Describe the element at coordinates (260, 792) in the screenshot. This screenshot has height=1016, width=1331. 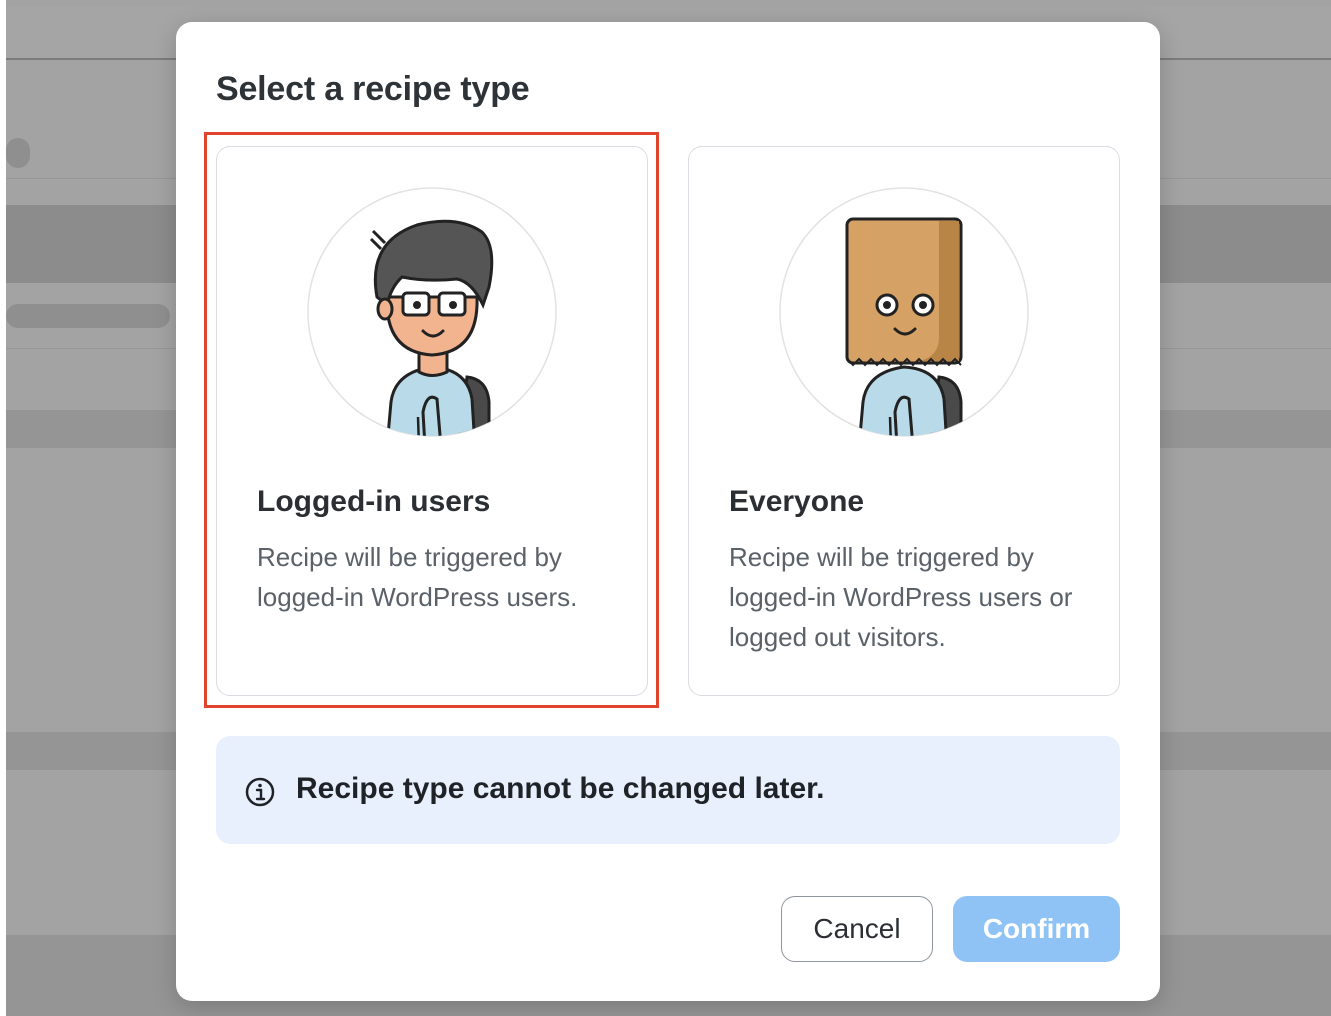
I see `info-icon` at that location.